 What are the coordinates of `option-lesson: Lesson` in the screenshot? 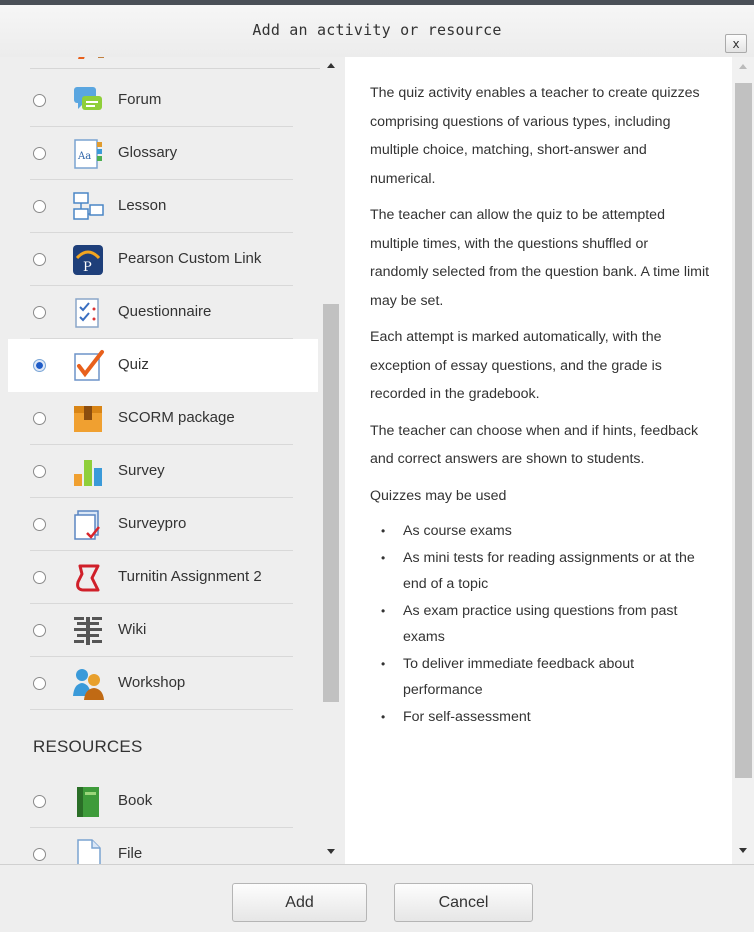 It's located at (163, 206).